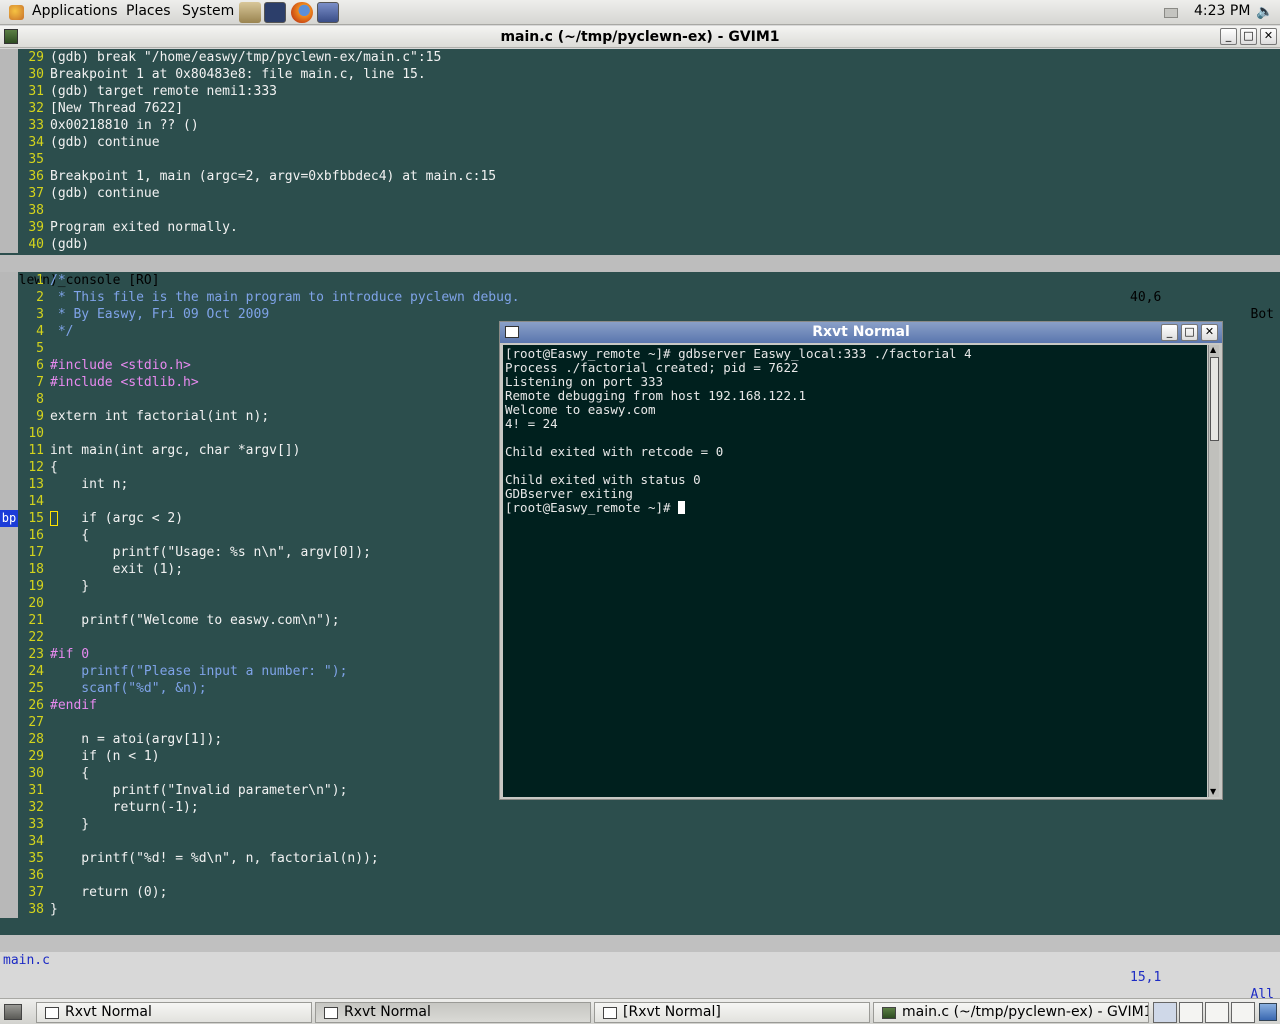  What do you see at coordinates (640, 807) in the screenshot?
I see `source-line: 32 return(-1);` at bounding box center [640, 807].